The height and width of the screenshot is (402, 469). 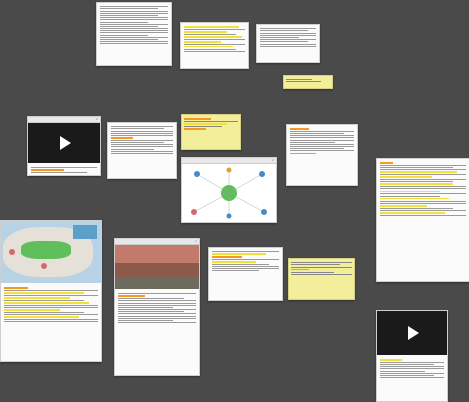 What do you see at coordinates (157, 267) in the screenshot?
I see `photo-image` at bounding box center [157, 267].